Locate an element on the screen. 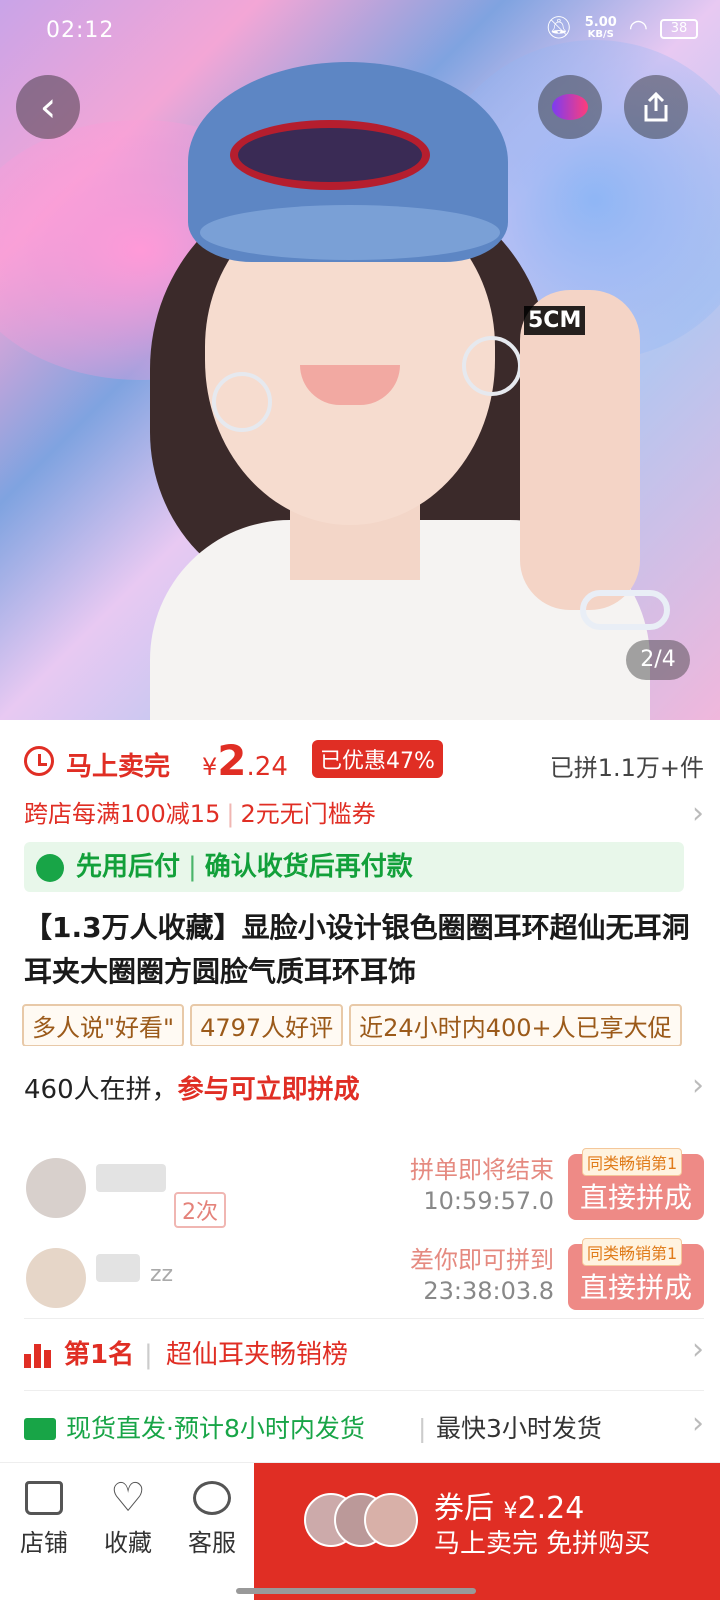 The image size is (720, 1600). price-decimal: .24 is located at coordinates (267, 767).